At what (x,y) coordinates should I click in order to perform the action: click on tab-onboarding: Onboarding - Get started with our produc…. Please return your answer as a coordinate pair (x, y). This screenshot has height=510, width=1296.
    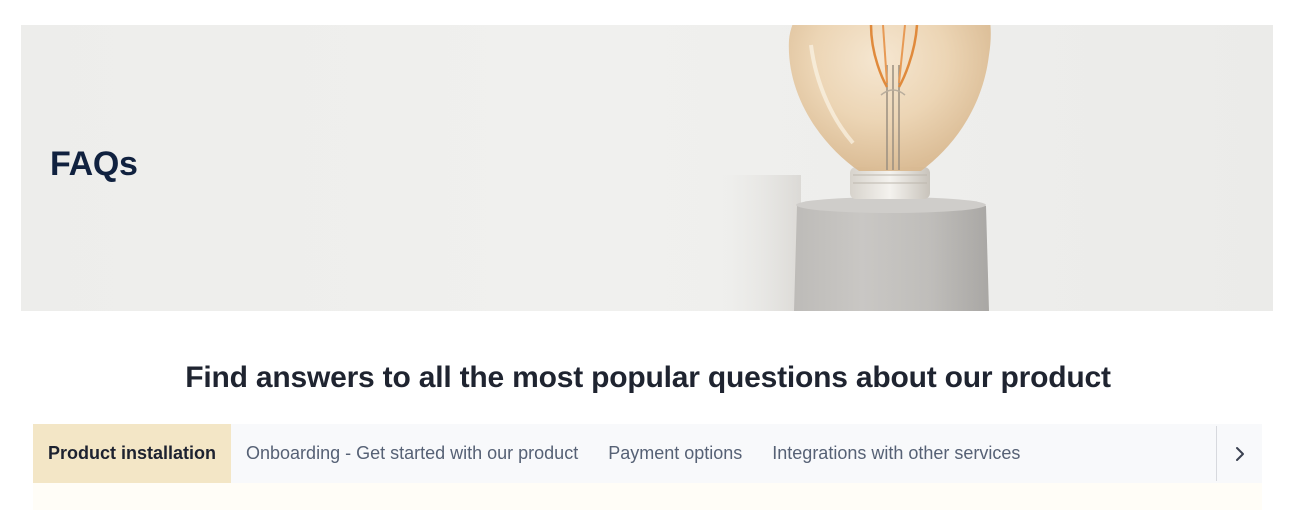
    Looking at the image, I should click on (412, 453).